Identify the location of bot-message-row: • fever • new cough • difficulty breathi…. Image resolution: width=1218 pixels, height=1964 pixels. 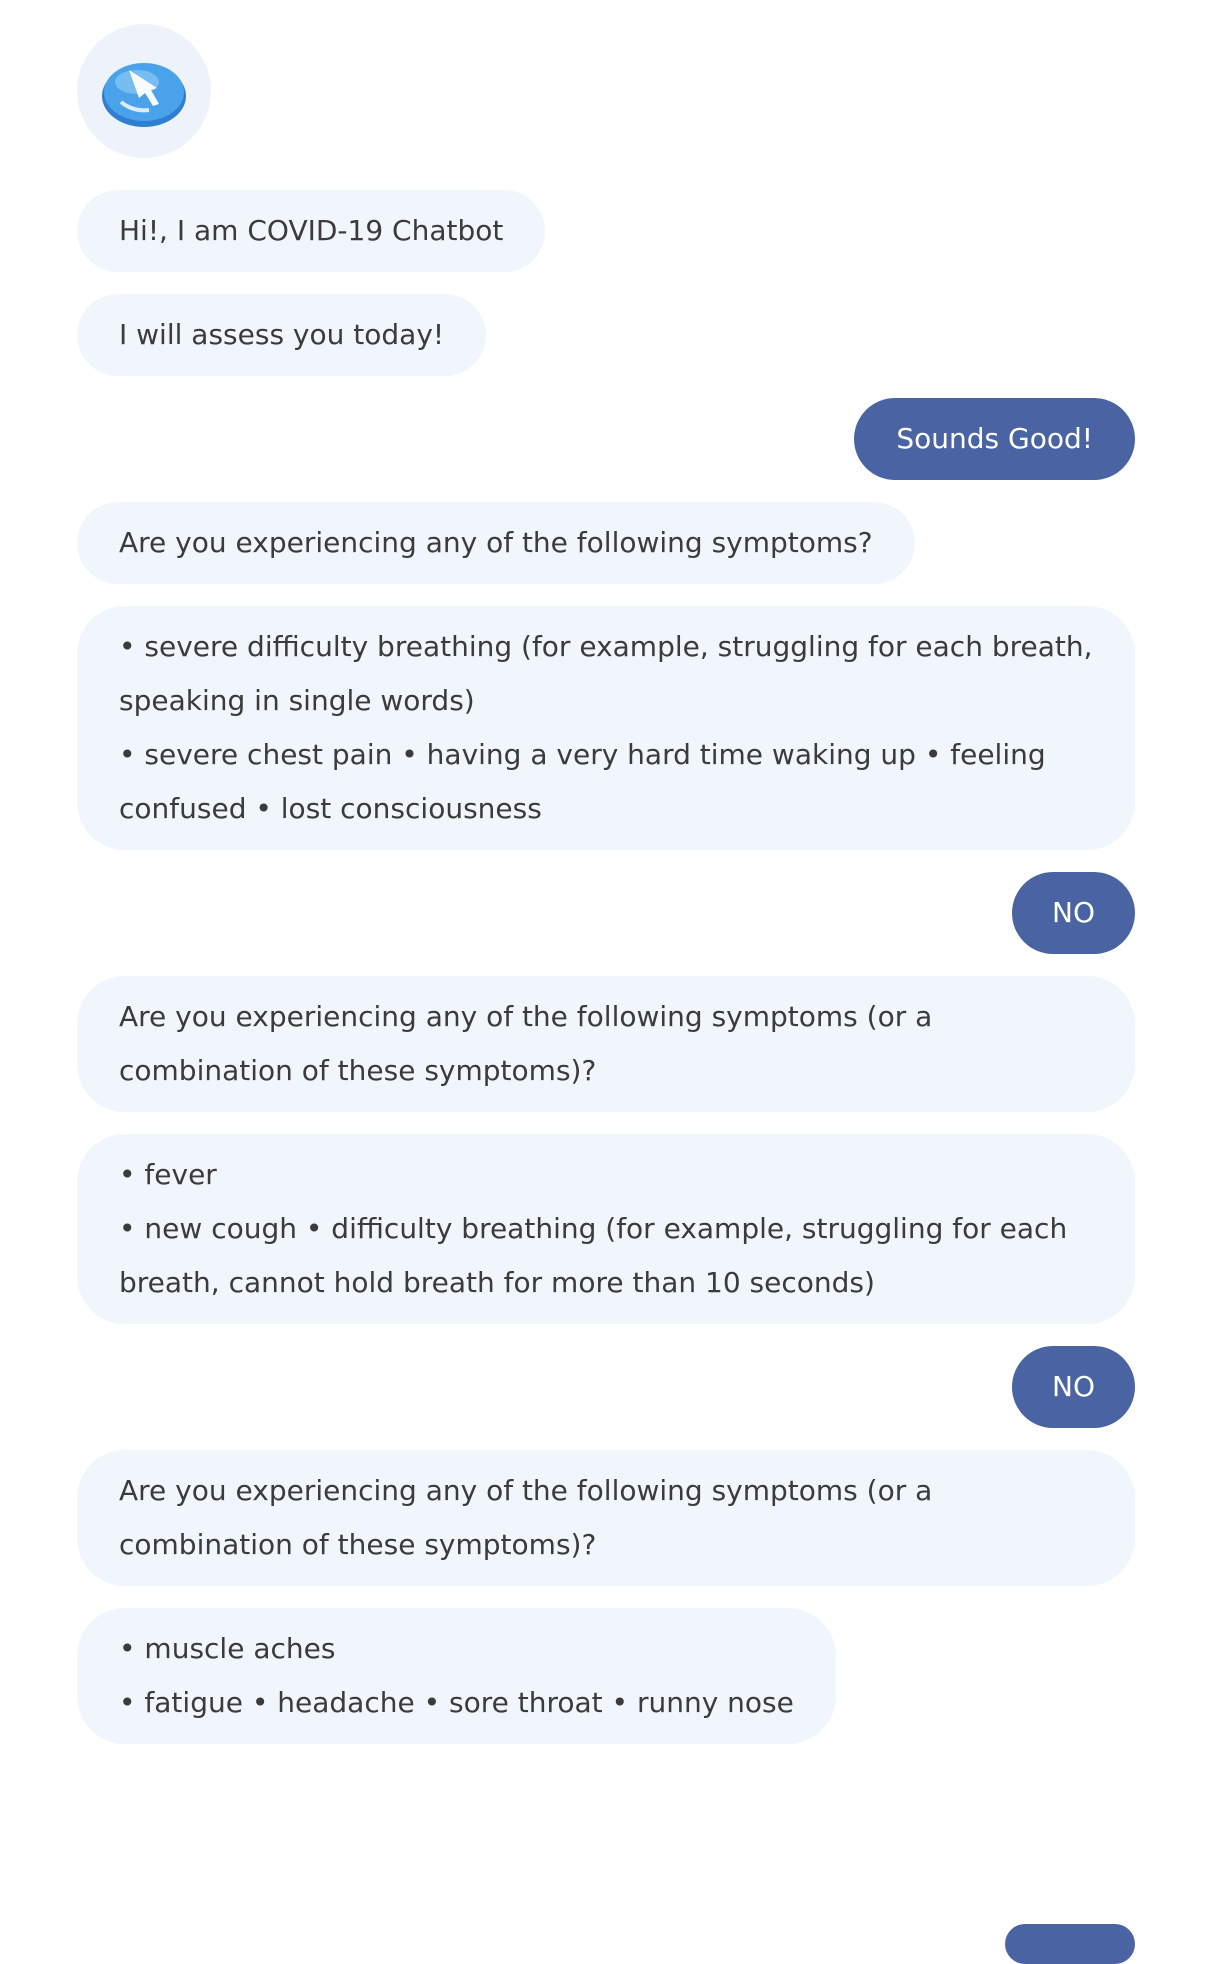
(606, 1229).